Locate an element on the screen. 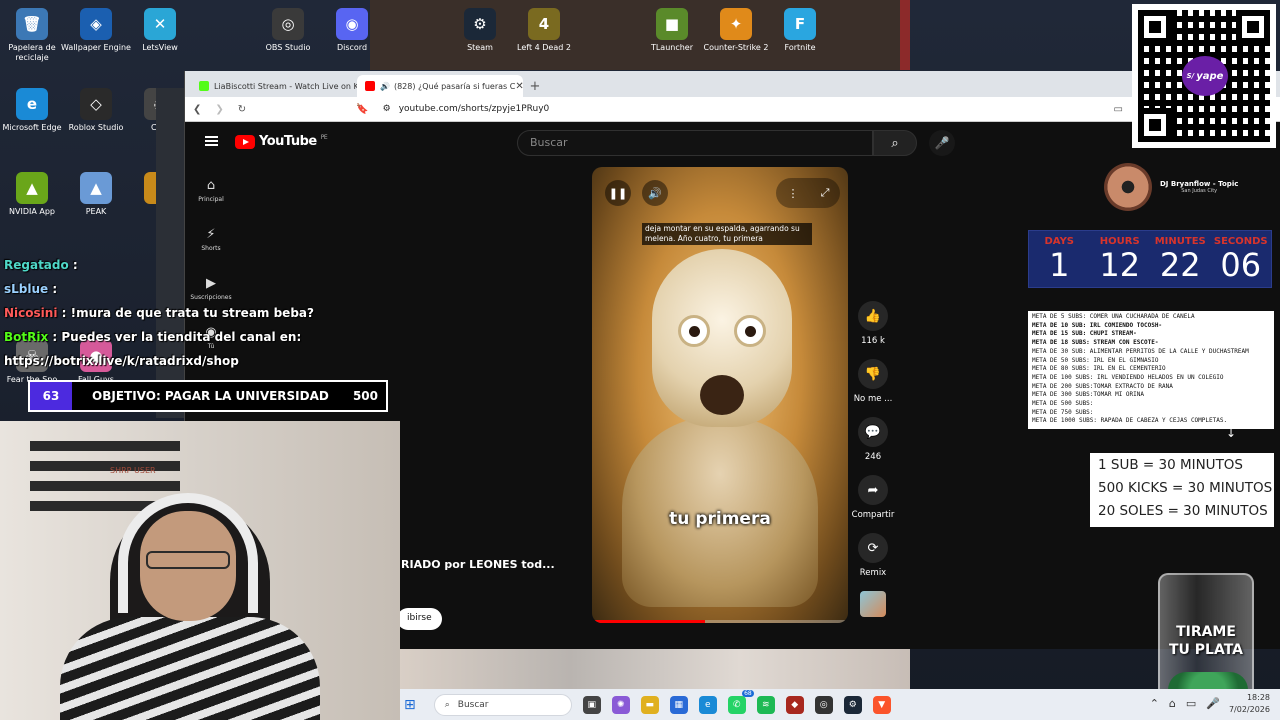 Image resolution: width=1280 pixels, height=720 pixels. share-icon: ➦ is located at coordinates (873, 490).